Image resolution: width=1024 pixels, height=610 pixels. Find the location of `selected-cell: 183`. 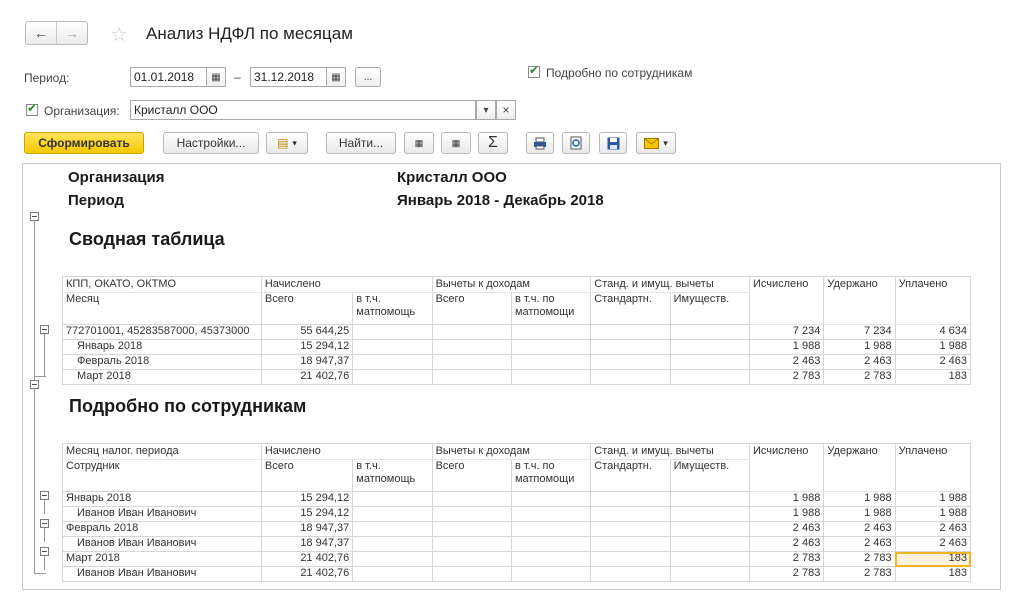

selected-cell: 183 is located at coordinates (933, 559).